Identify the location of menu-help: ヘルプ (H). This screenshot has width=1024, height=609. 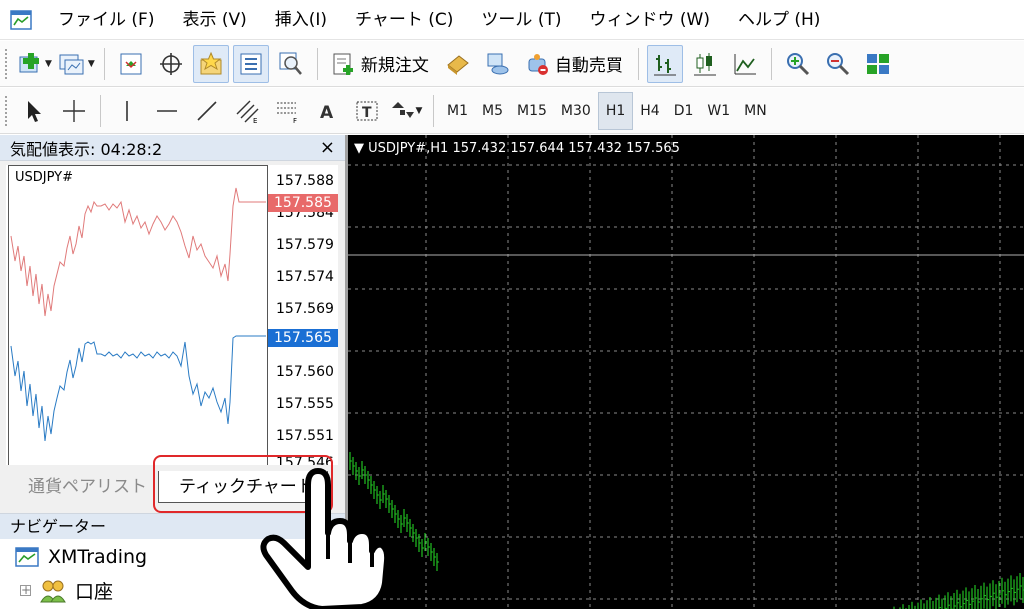
(779, 20).